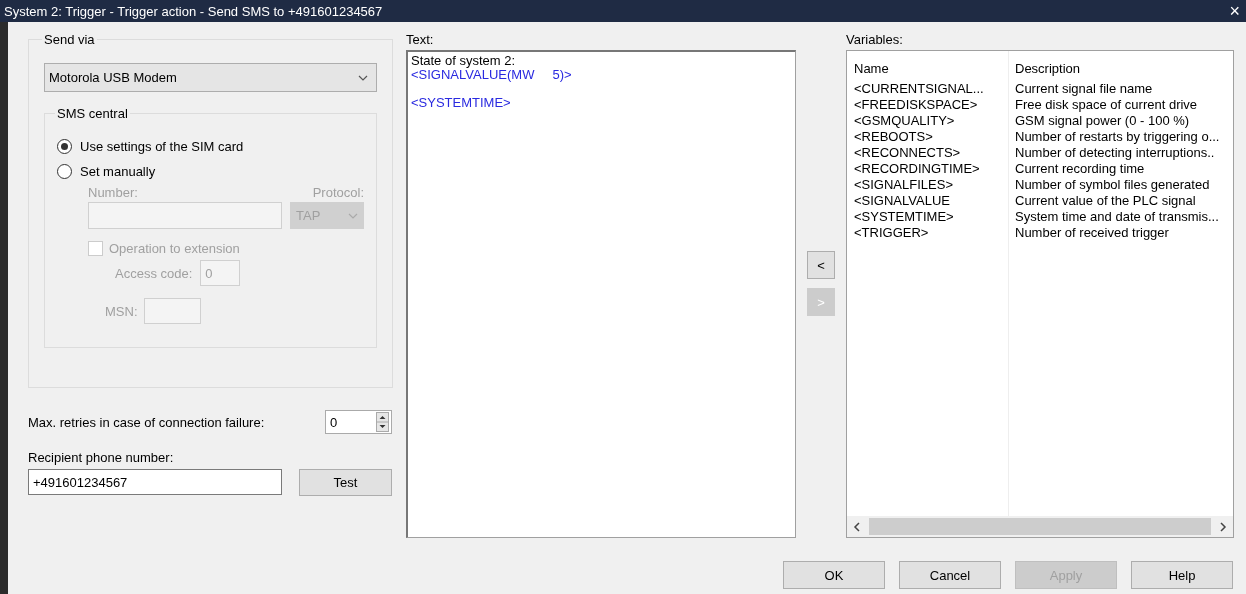 This screenshot has height=594, width=1246. I want to click on msn-label: MSN:, so click(121, 311).